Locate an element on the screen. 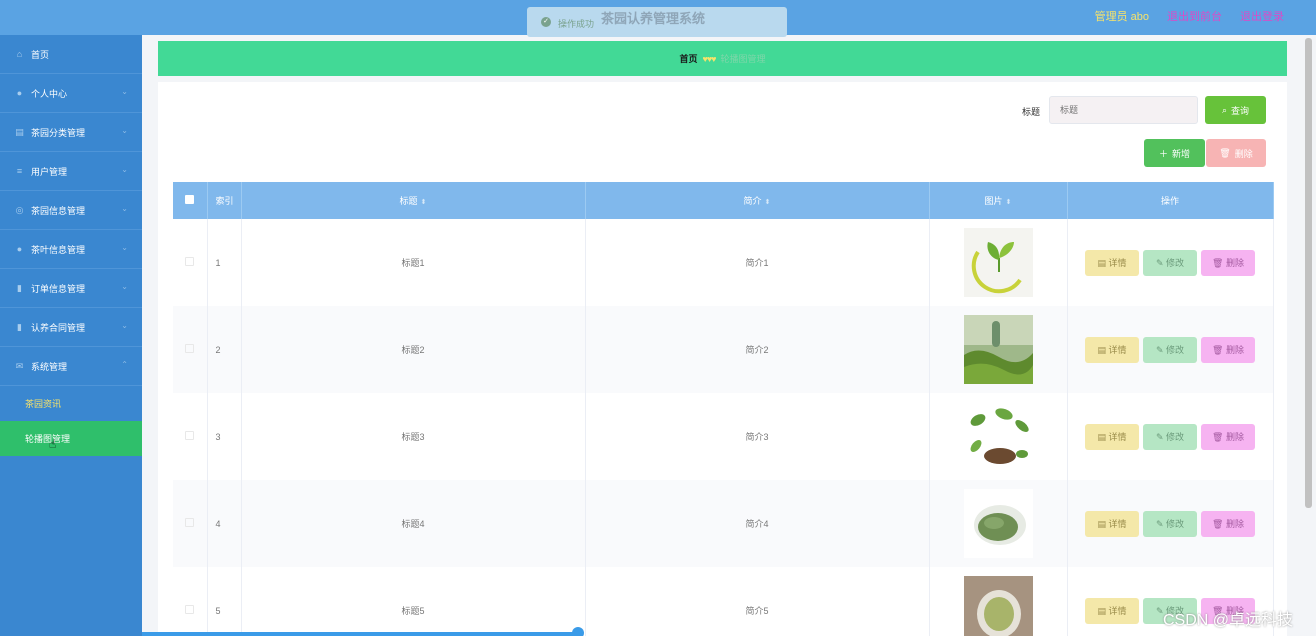  bank-icon: ▤ is located at coordinates (19, 131).